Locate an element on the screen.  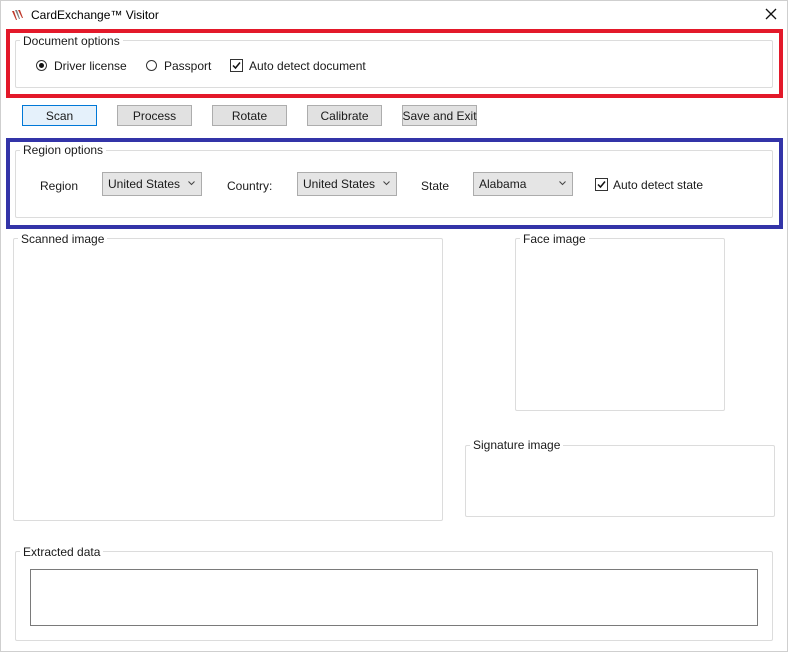
region-label: Region is located at coordinates (59, 186).